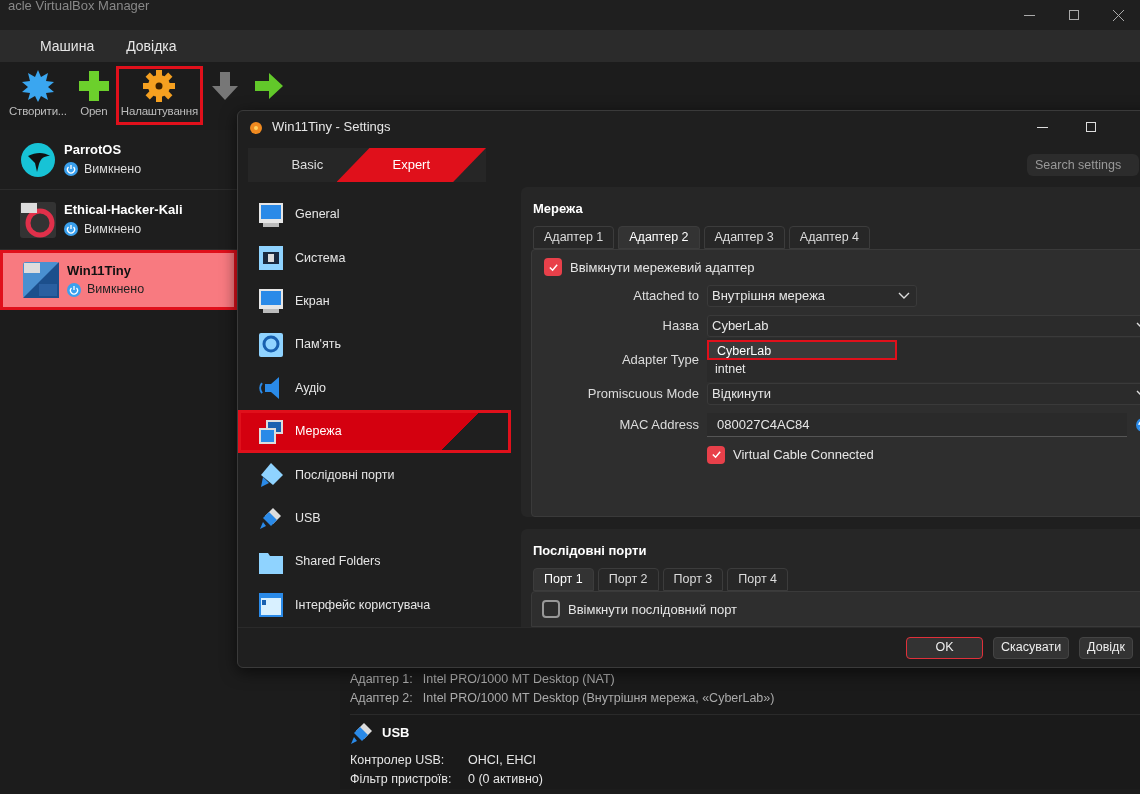 This screenshot has width=1140, height=794. I want to click on settings-nav-item: Інтерфейс користувача, so click(374, 605).